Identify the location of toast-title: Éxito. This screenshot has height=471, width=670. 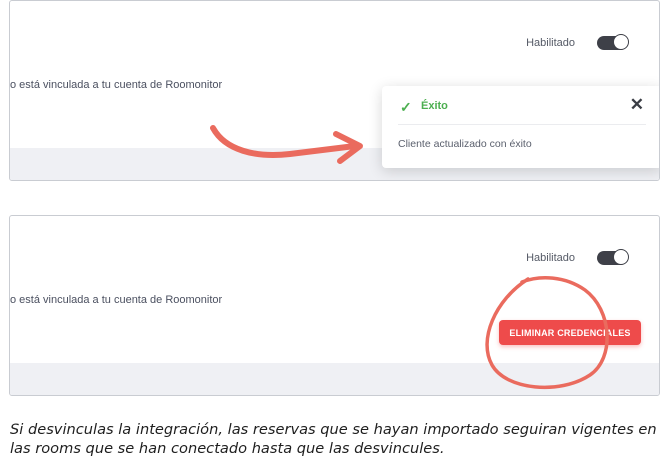
(434, 106).